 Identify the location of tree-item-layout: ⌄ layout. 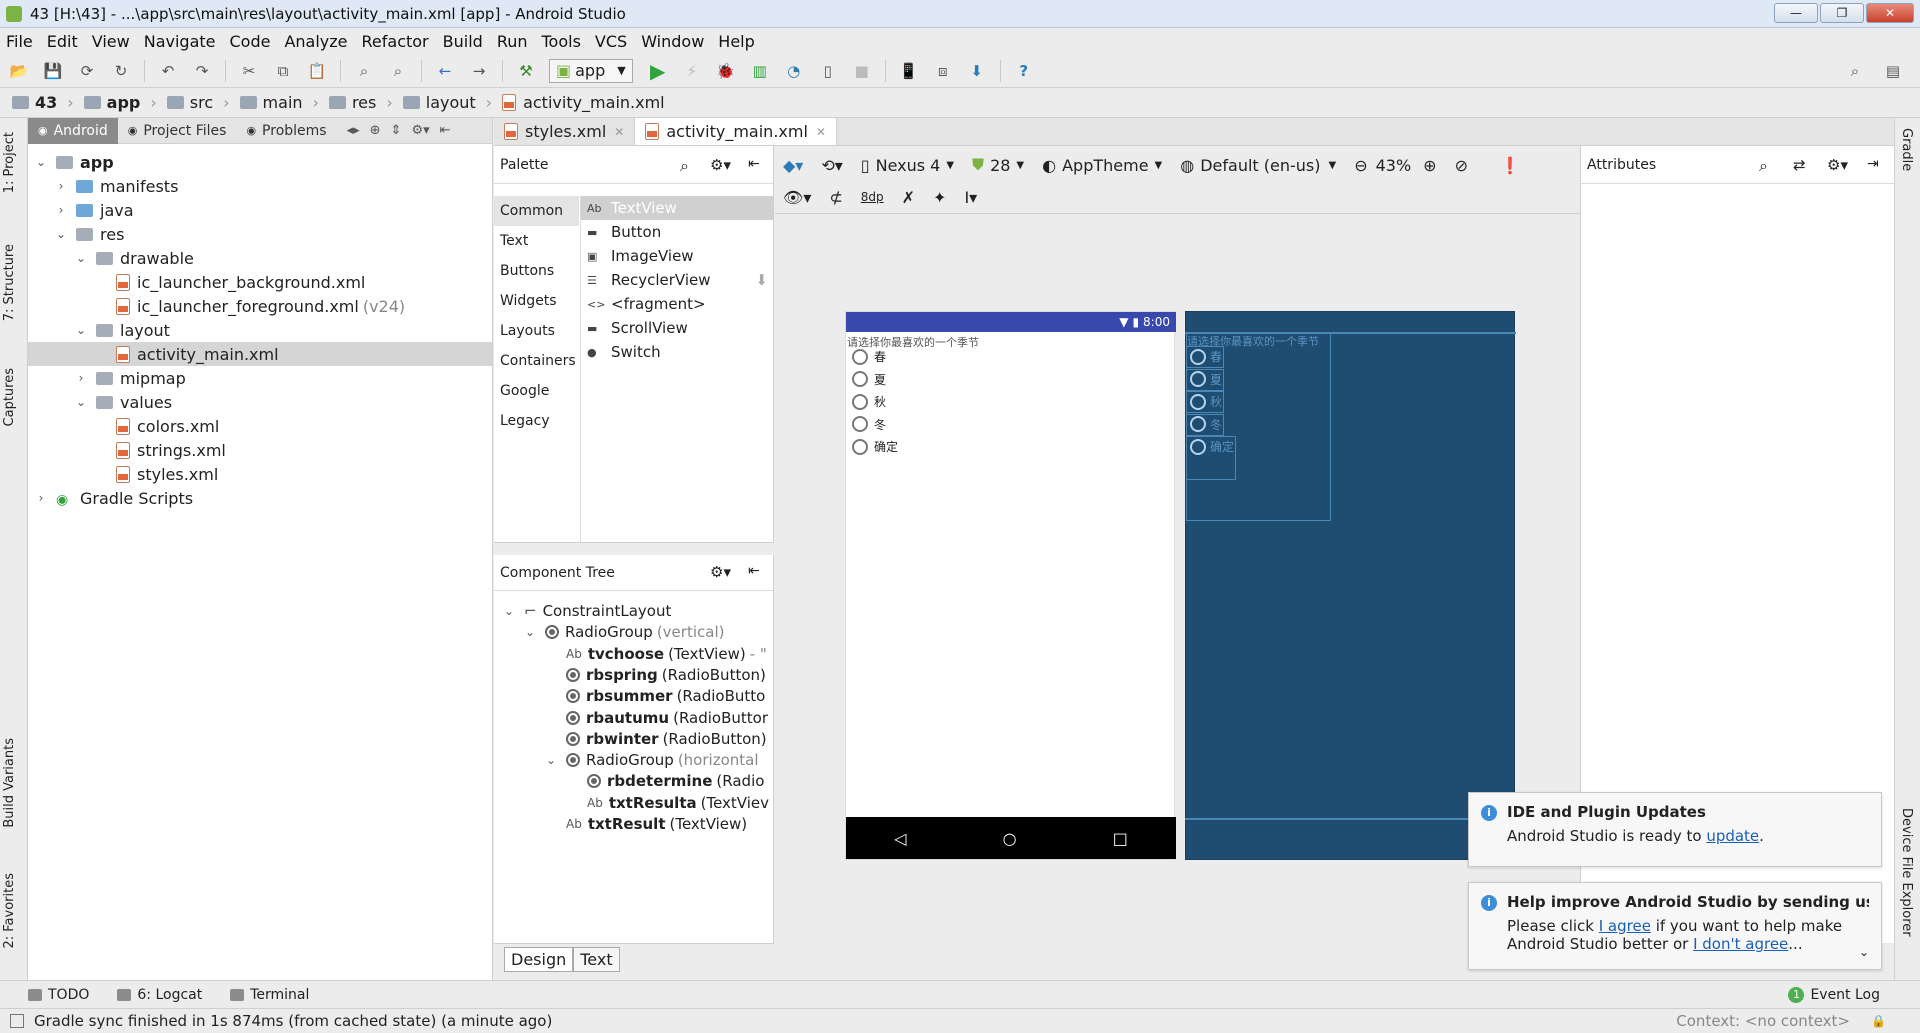
(260, 330).